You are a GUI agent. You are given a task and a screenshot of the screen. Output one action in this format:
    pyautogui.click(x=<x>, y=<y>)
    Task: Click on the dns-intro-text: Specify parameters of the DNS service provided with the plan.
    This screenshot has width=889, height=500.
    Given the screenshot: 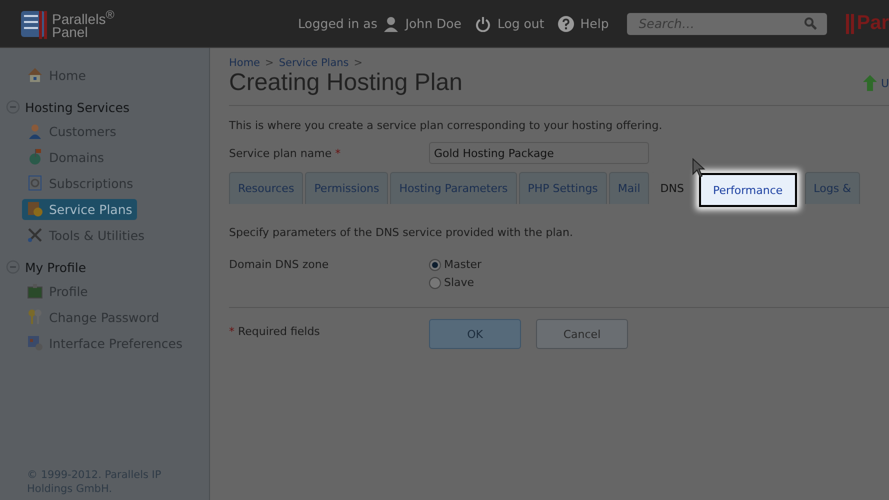 What is the action you would take?
    pyautogui.click(x=401, y=232)
    